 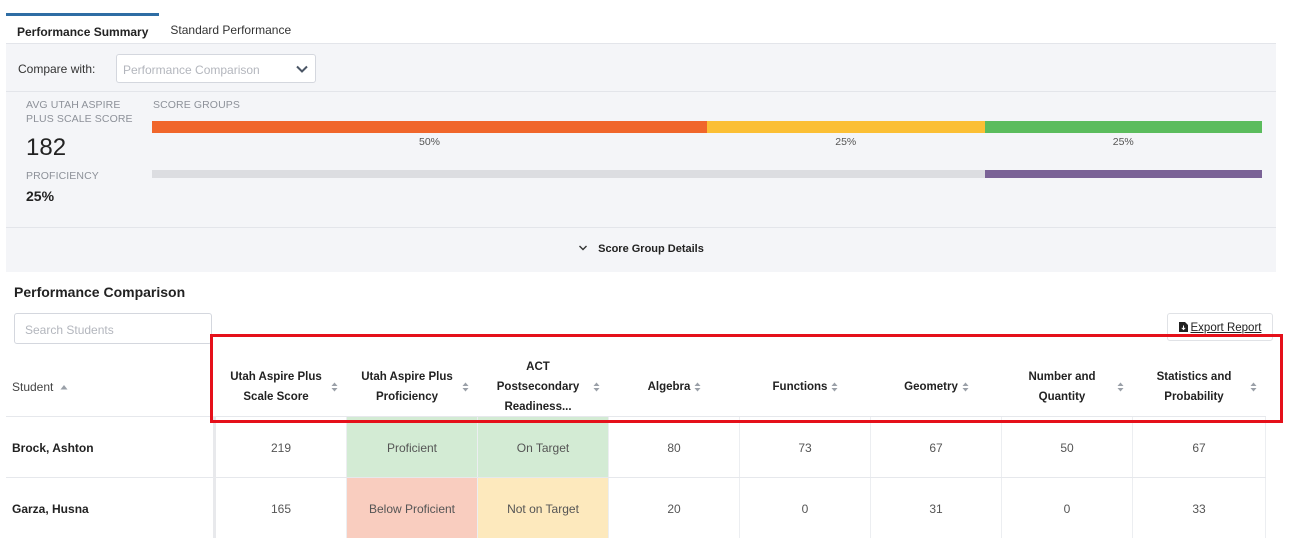 I want to click on column-header-label: Algebra, so click(x=669, y=387).